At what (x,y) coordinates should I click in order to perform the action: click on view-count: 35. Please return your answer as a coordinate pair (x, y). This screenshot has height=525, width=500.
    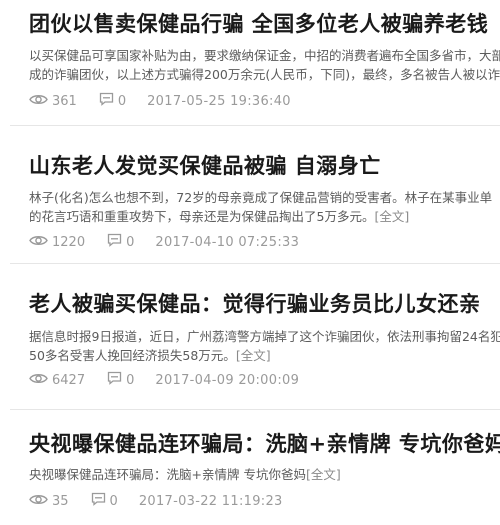
    Looking at the image, I should click on (60, 501).